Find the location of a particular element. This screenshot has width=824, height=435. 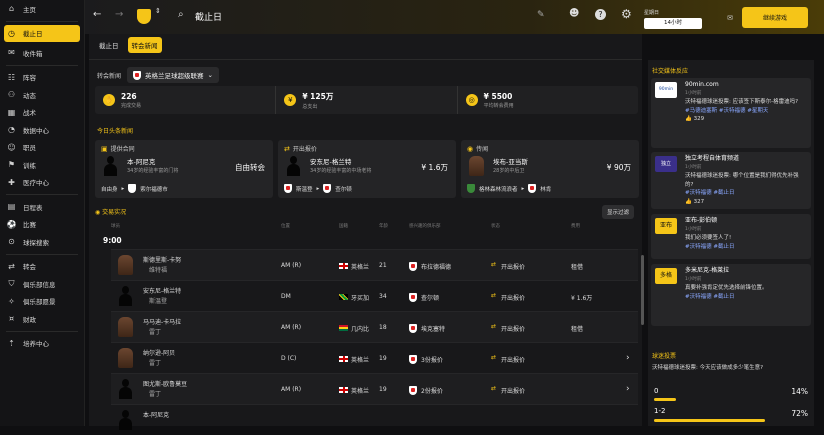

col-status: 状态 is located at coordinates (495, 226).